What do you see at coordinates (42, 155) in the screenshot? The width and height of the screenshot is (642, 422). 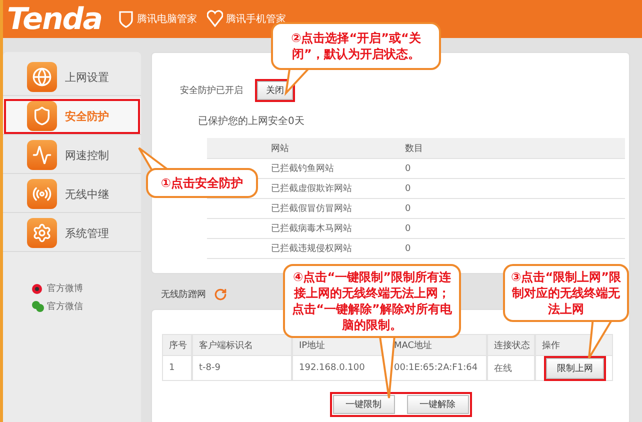 I see `pulse-icon` at bounding box center [42, 155].